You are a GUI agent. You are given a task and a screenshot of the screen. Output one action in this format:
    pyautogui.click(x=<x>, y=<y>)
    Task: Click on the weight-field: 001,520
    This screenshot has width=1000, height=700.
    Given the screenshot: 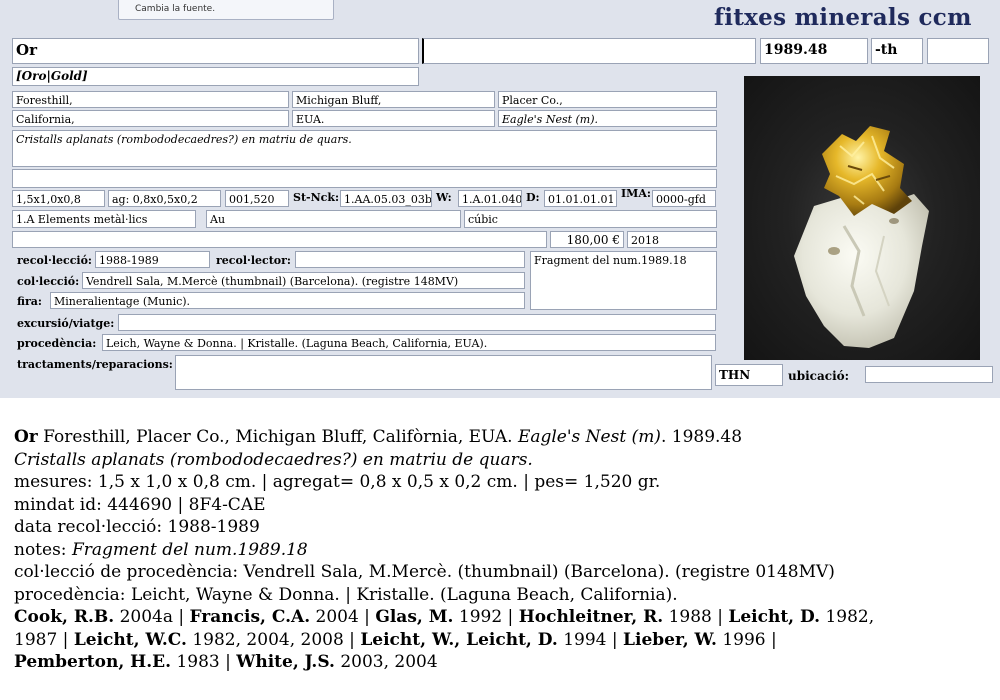 What is the action you would take?
    pyautogui.click(x=257, y=198)
    